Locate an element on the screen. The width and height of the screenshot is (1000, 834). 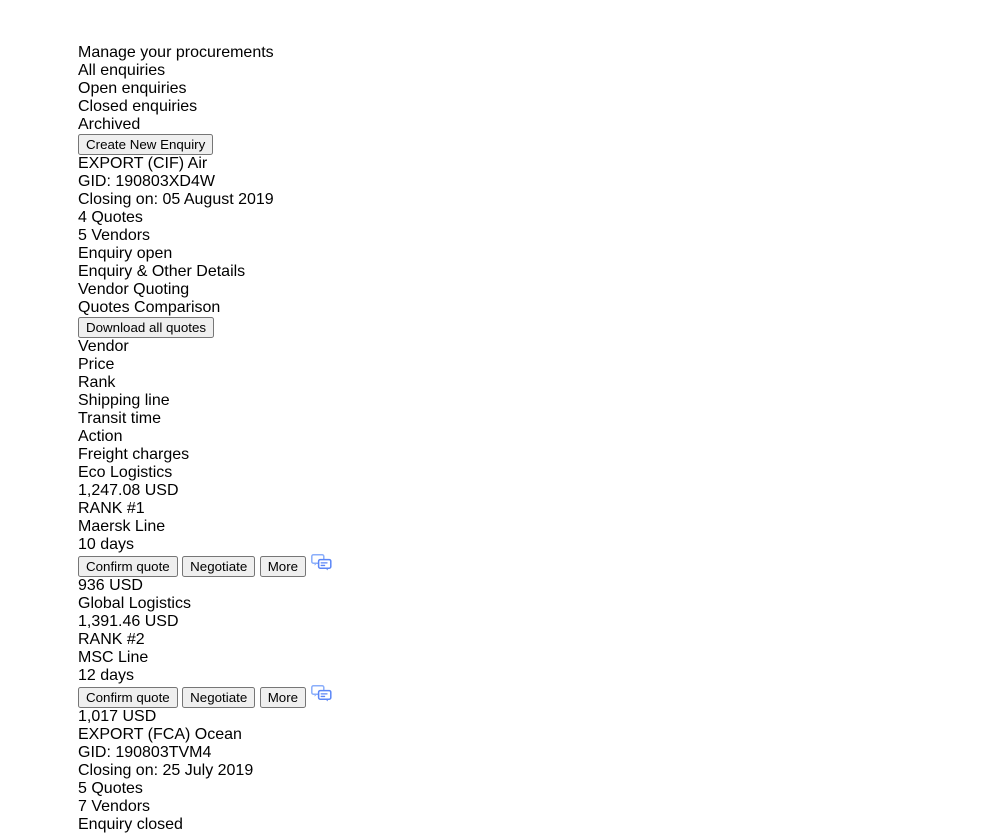
tab-all-enquiries: All enquiries is located at coordinates (500, 71).